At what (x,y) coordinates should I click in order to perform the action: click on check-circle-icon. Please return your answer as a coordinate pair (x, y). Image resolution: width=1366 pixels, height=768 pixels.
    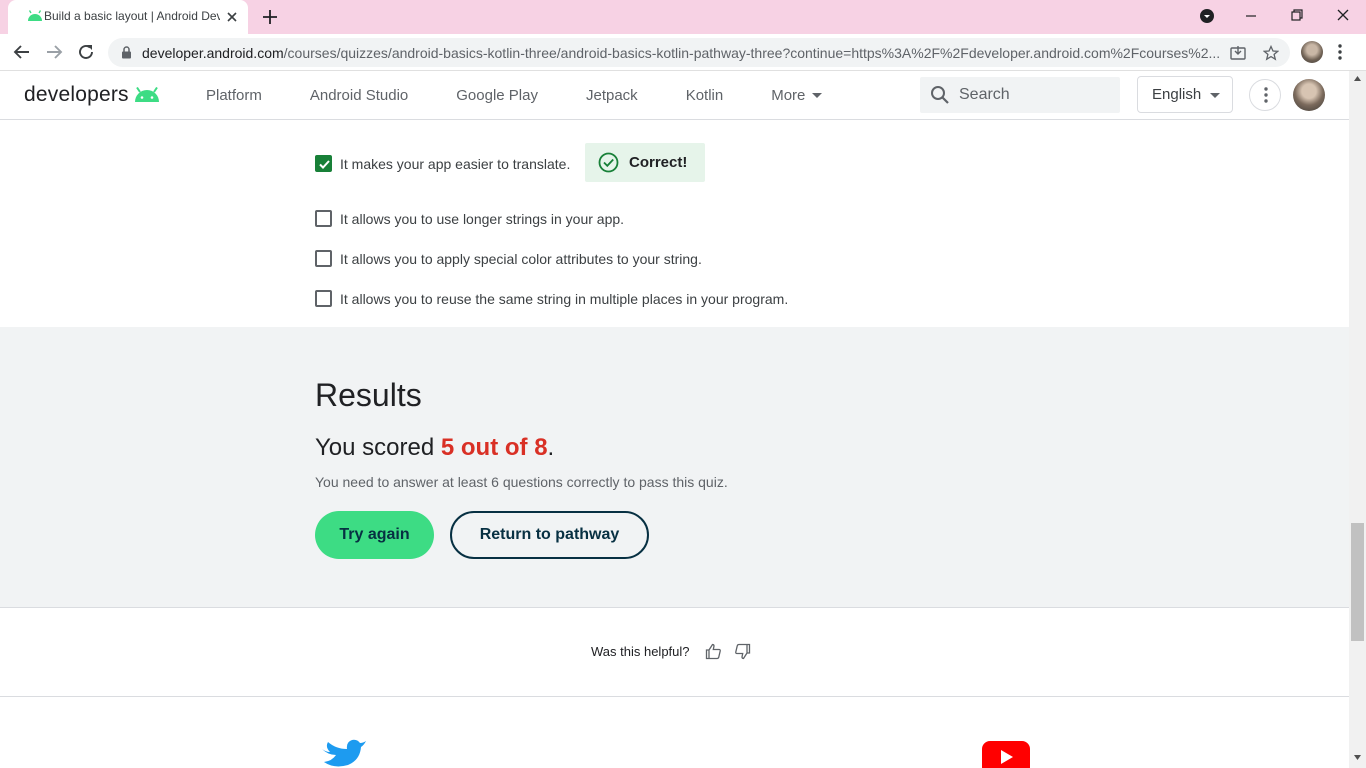
    Looking at the image, I should click on (608, 162).